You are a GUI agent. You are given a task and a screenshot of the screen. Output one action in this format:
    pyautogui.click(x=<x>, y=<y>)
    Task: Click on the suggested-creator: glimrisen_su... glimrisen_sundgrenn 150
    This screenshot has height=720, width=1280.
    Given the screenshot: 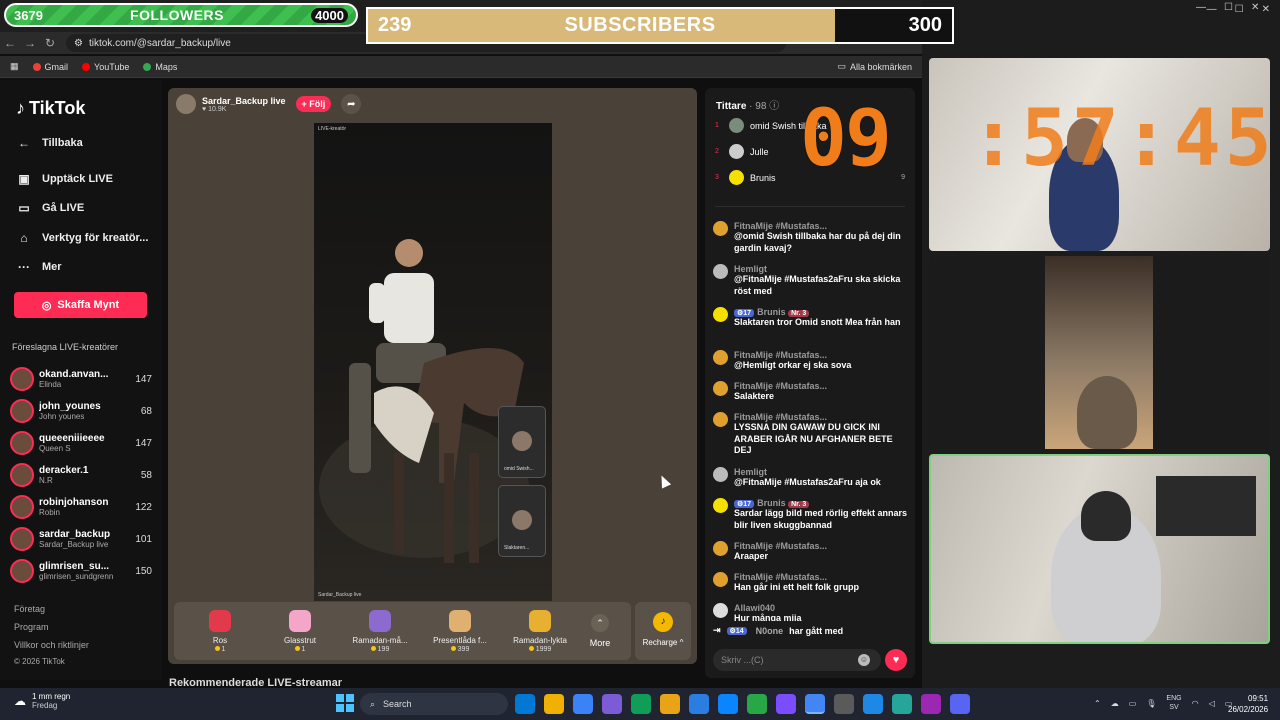 What is the action you would take?
    pyautogui.click(x=81, y=571)
    